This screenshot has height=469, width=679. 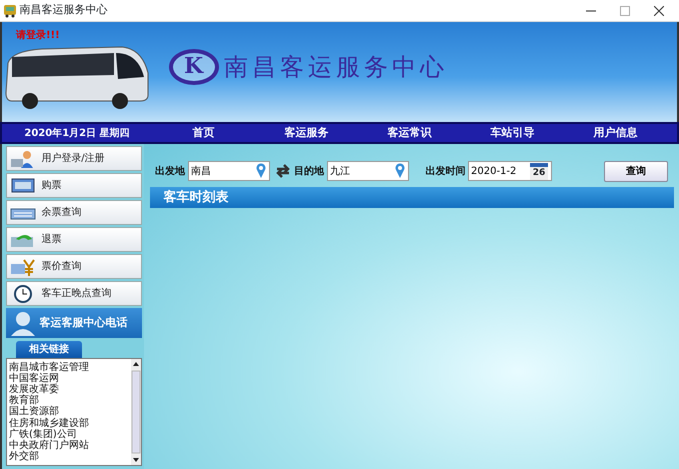 I want to click on timetable-header: 客车时刻表, so click(x=412, y=197).